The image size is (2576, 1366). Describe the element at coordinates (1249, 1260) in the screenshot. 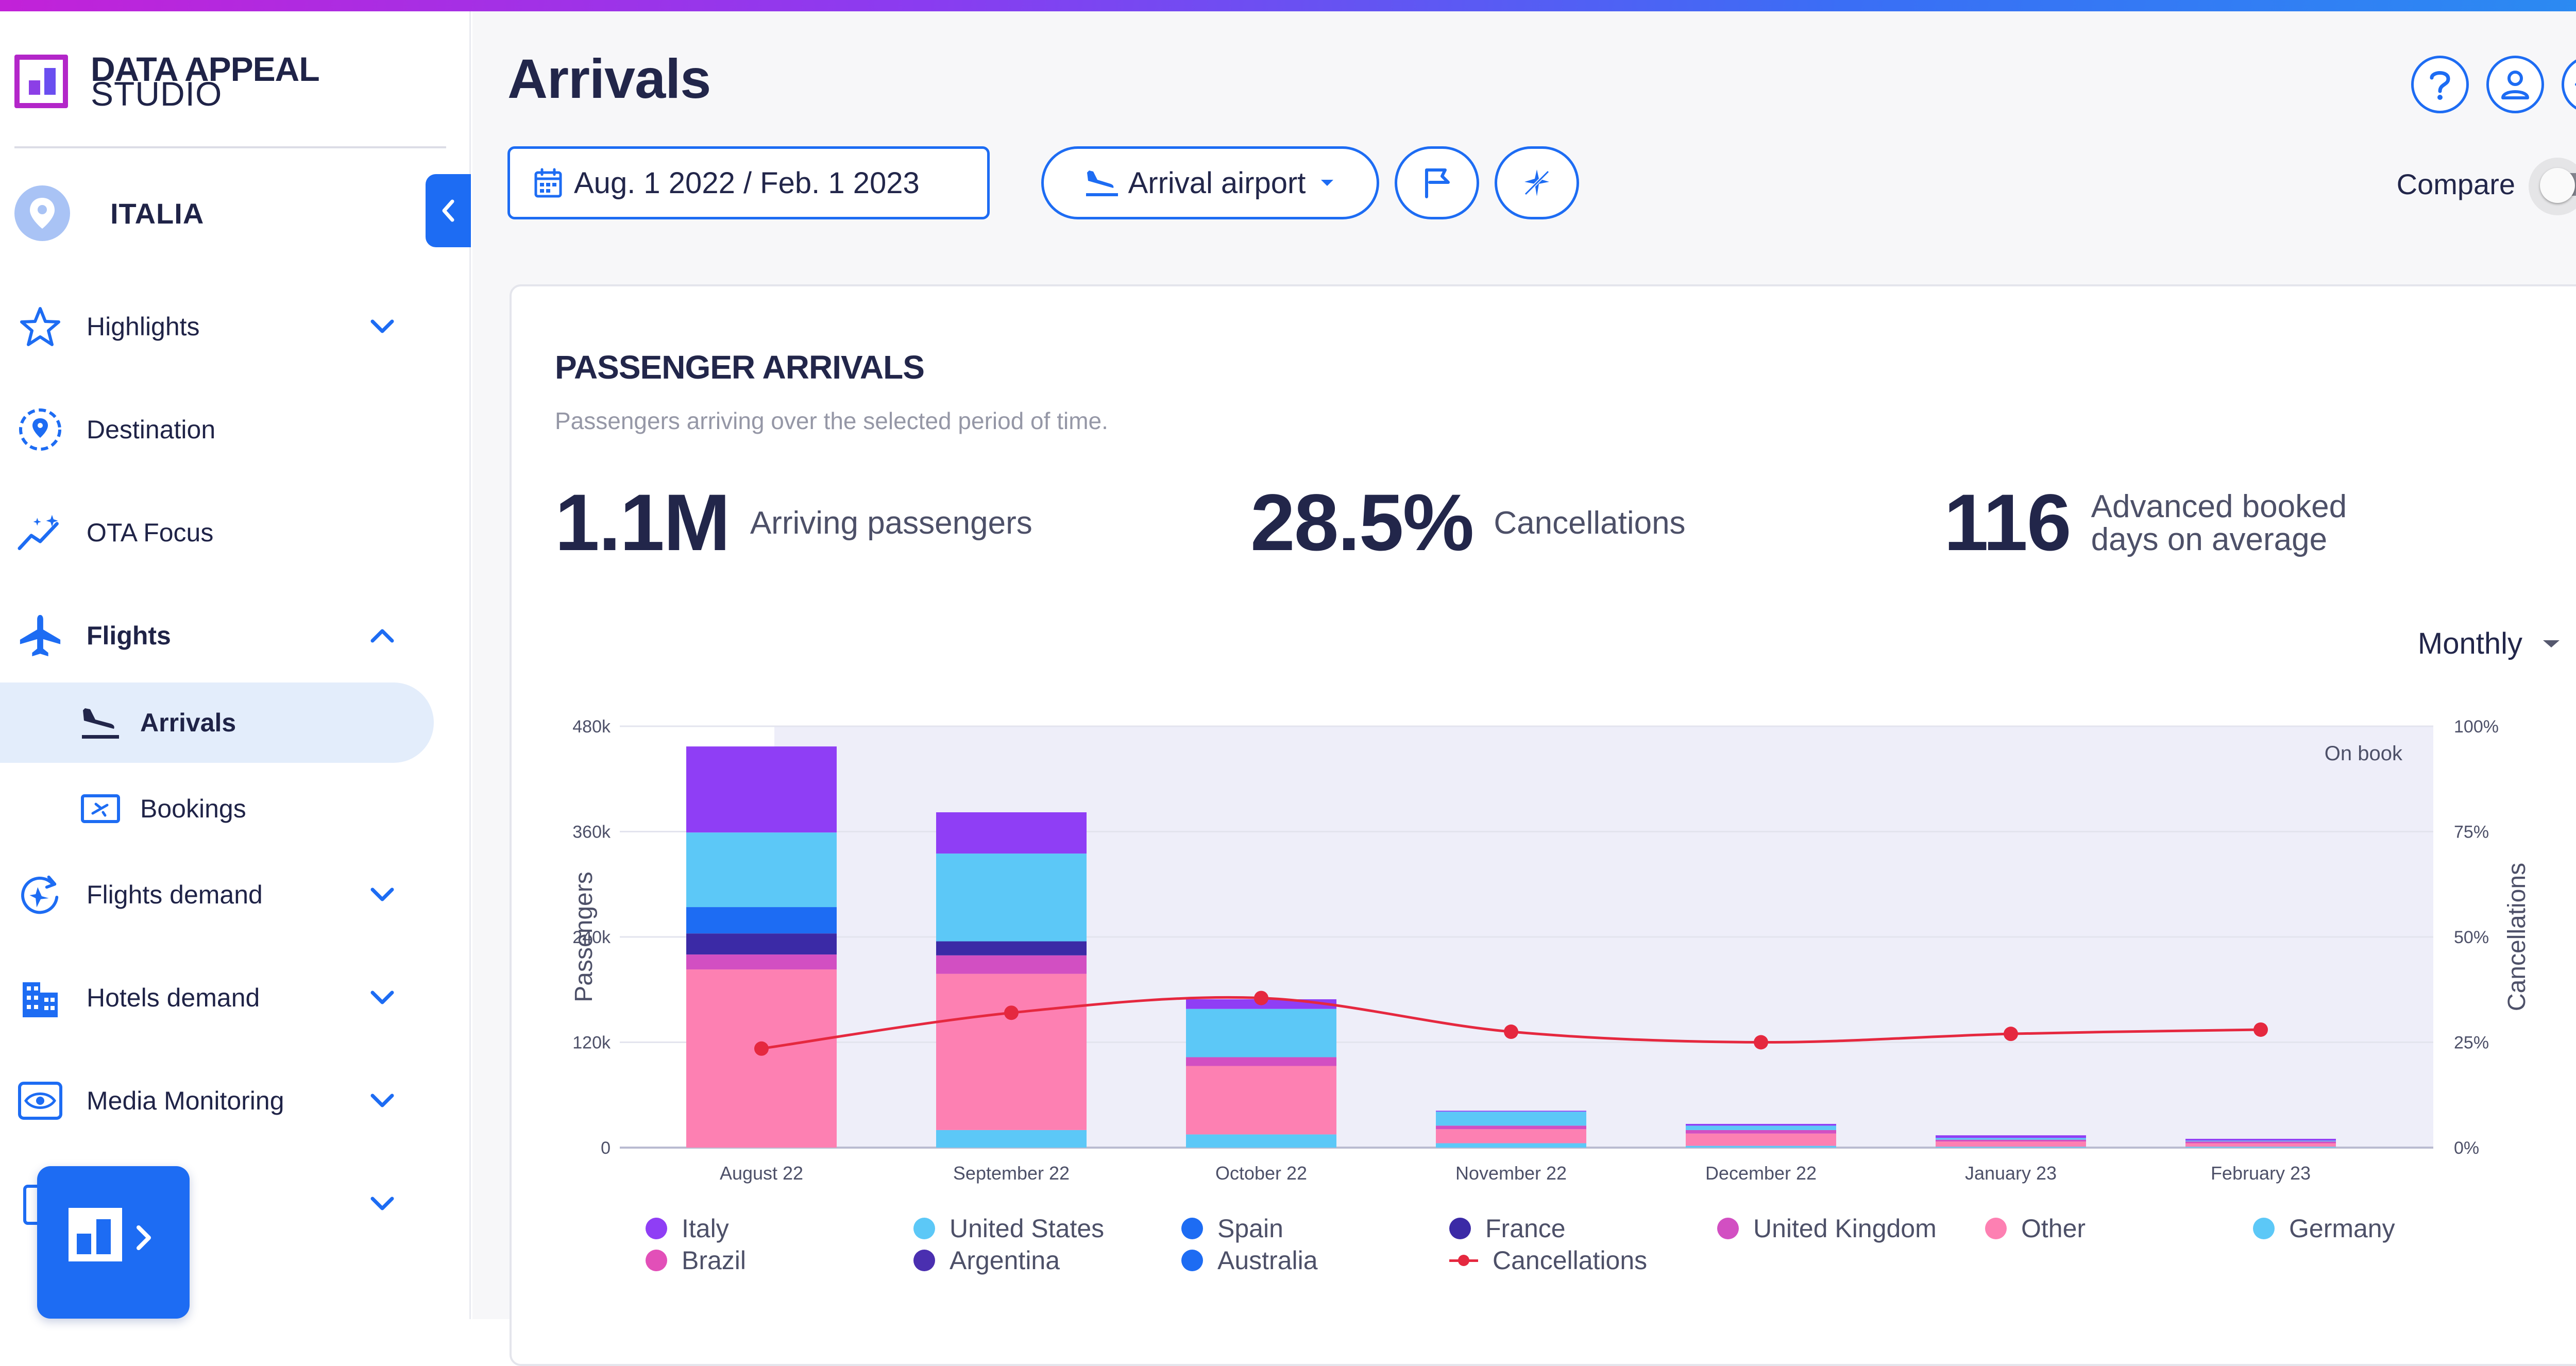

I see `legend-item-australia: Australia` at that location.